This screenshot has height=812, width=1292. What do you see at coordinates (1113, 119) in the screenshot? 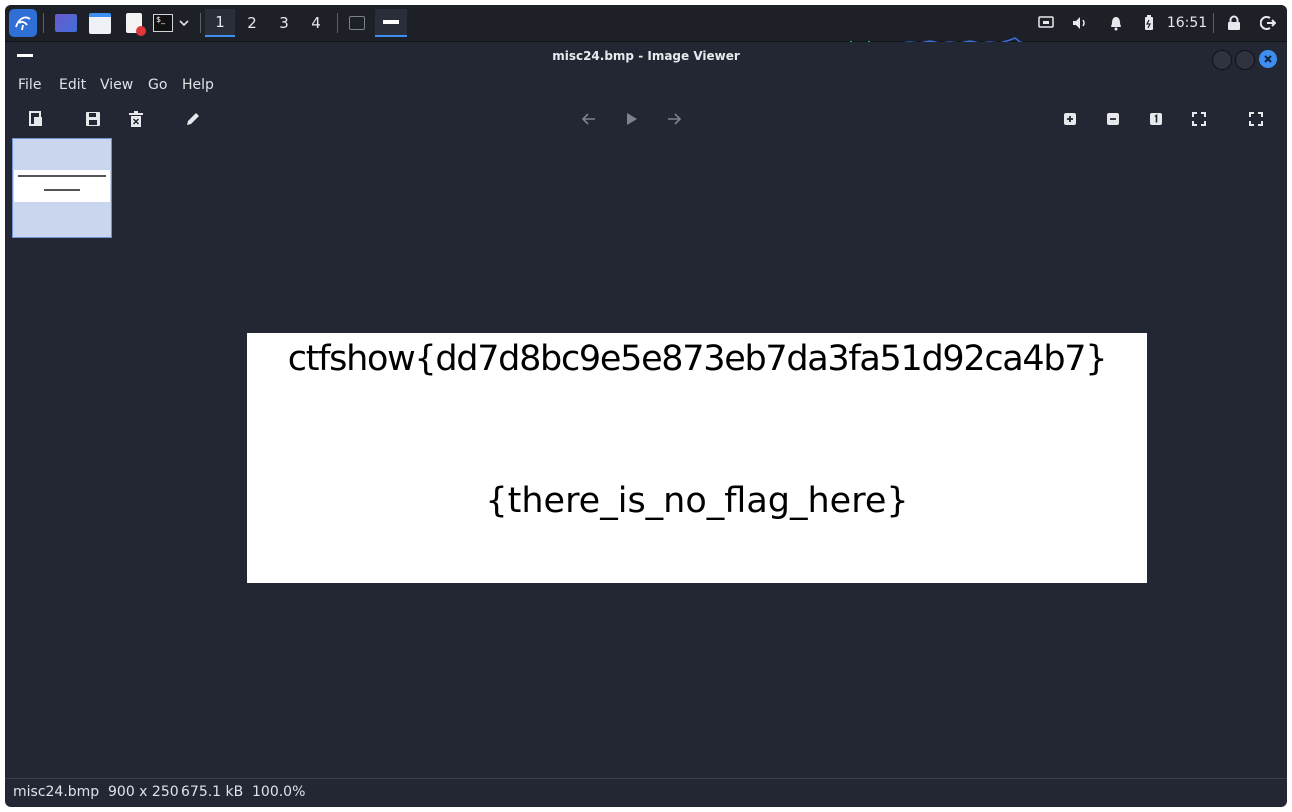
I see `zoom-out-icon` at bounding box center [1113, 119].